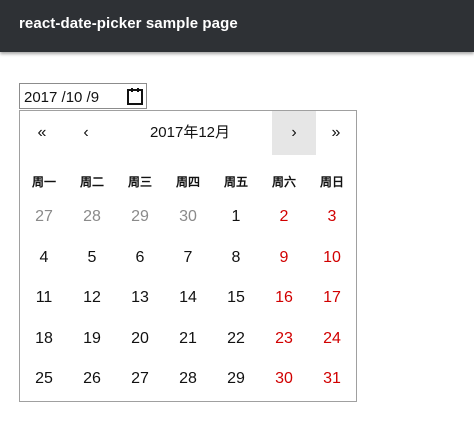  What do you see at coordinates (92, 258) in the screenshot?
I see `day-tile: 5` at bounding box center [92, 258].